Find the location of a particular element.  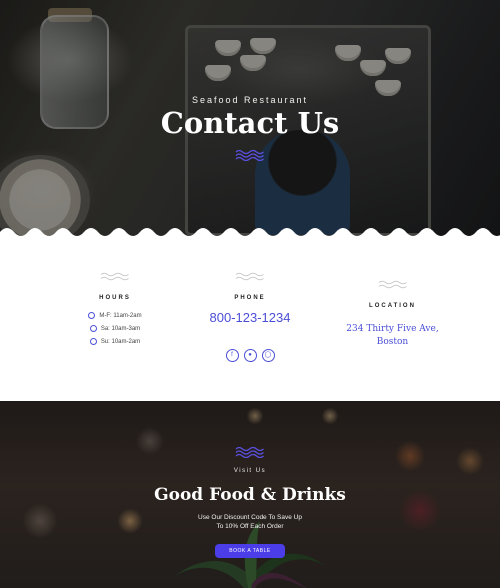

location-heading: LOCATION is located at coordinates (392, 306).